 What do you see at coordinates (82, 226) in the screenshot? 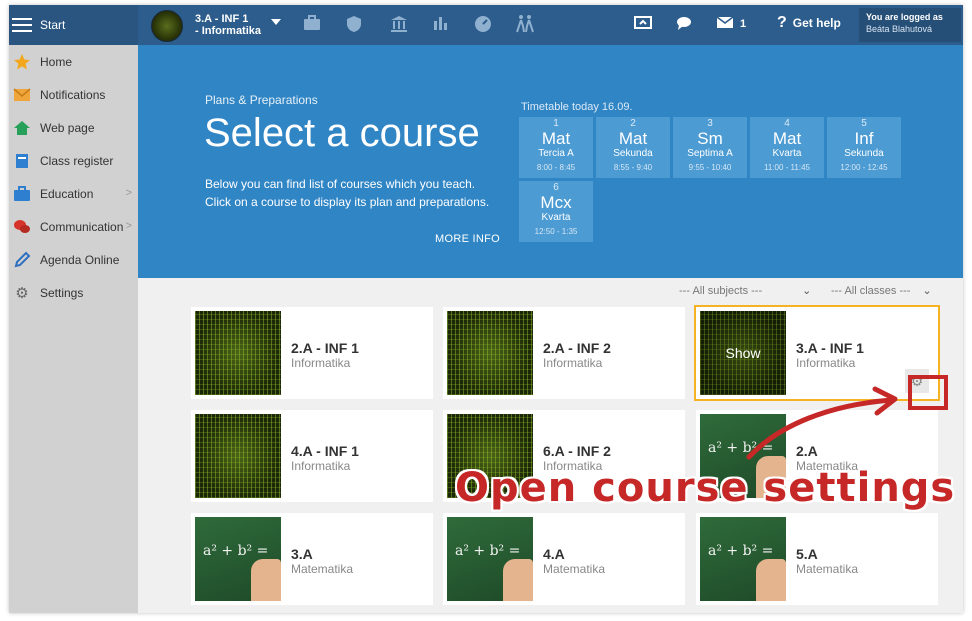
I see `sidebar-item-label: Communication` at bounding box center [82, 226].